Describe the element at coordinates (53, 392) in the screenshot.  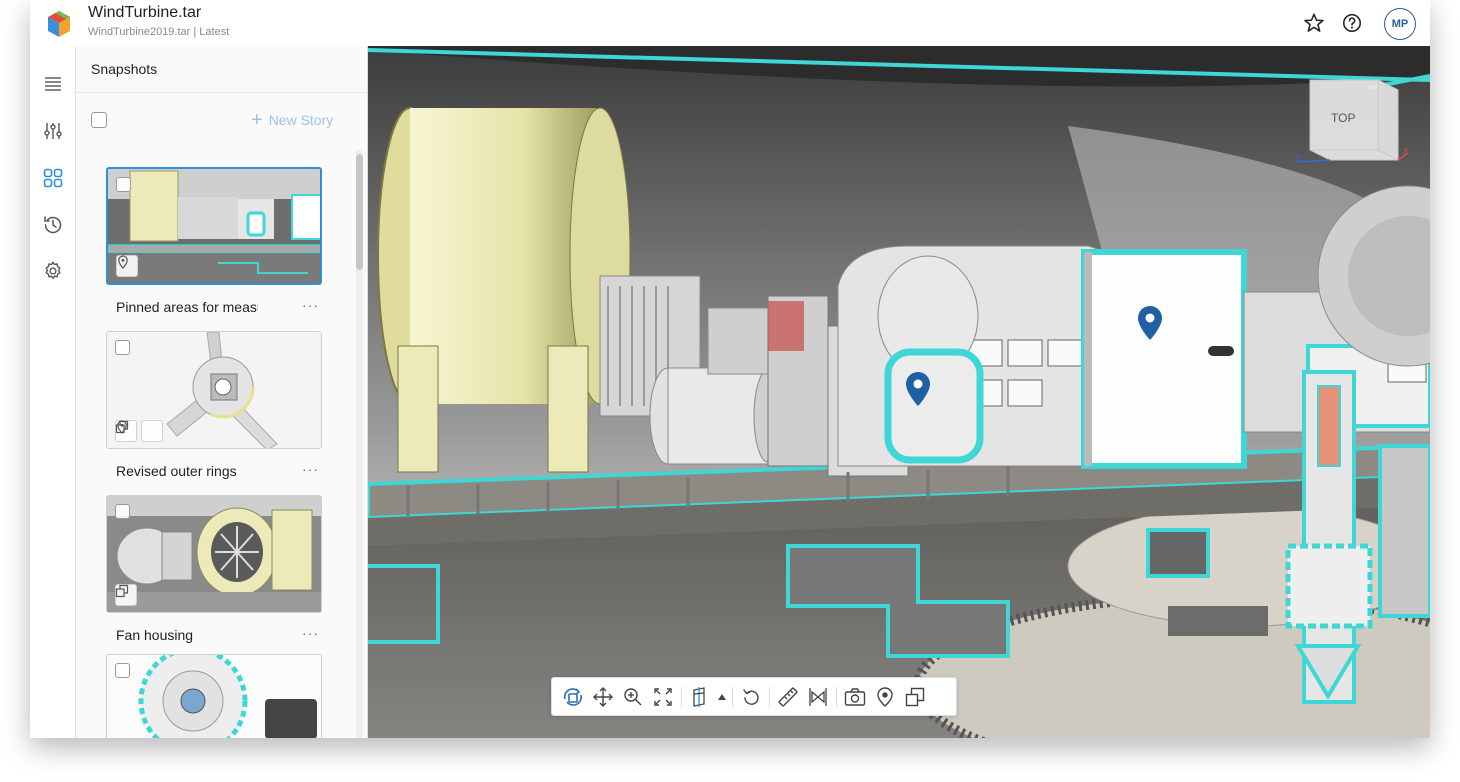
I see `left-nav-rail` at that location.